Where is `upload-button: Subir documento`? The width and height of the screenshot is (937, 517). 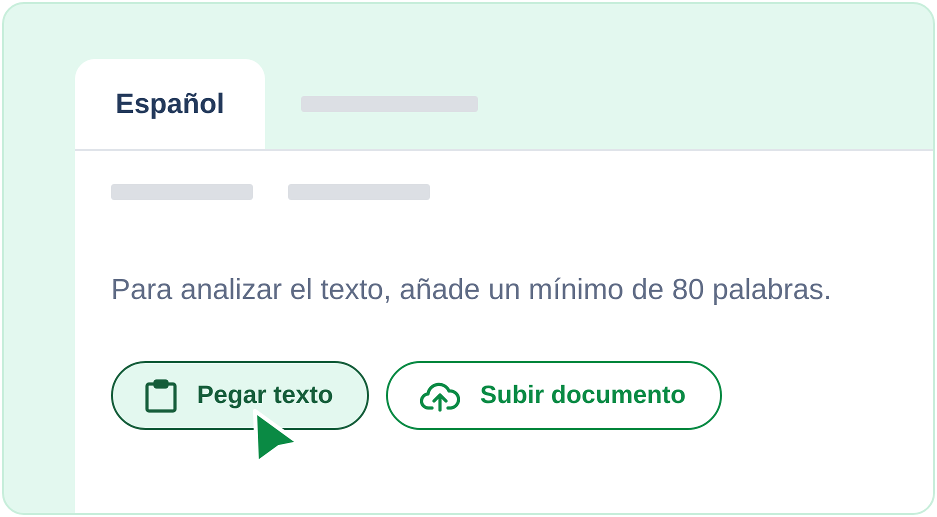
upload-button: Subir documento is located at coordinates (554, 395).